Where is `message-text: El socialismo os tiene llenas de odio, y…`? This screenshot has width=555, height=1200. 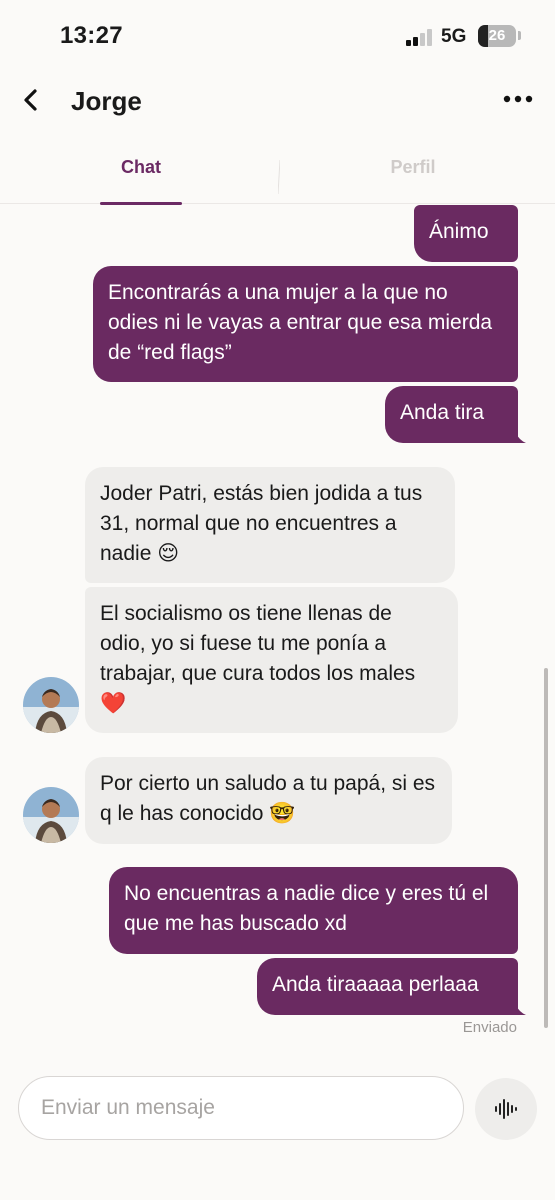 message-text: El socialismo os tiene llenas de odio, y… is located at coordinates (258, 658).